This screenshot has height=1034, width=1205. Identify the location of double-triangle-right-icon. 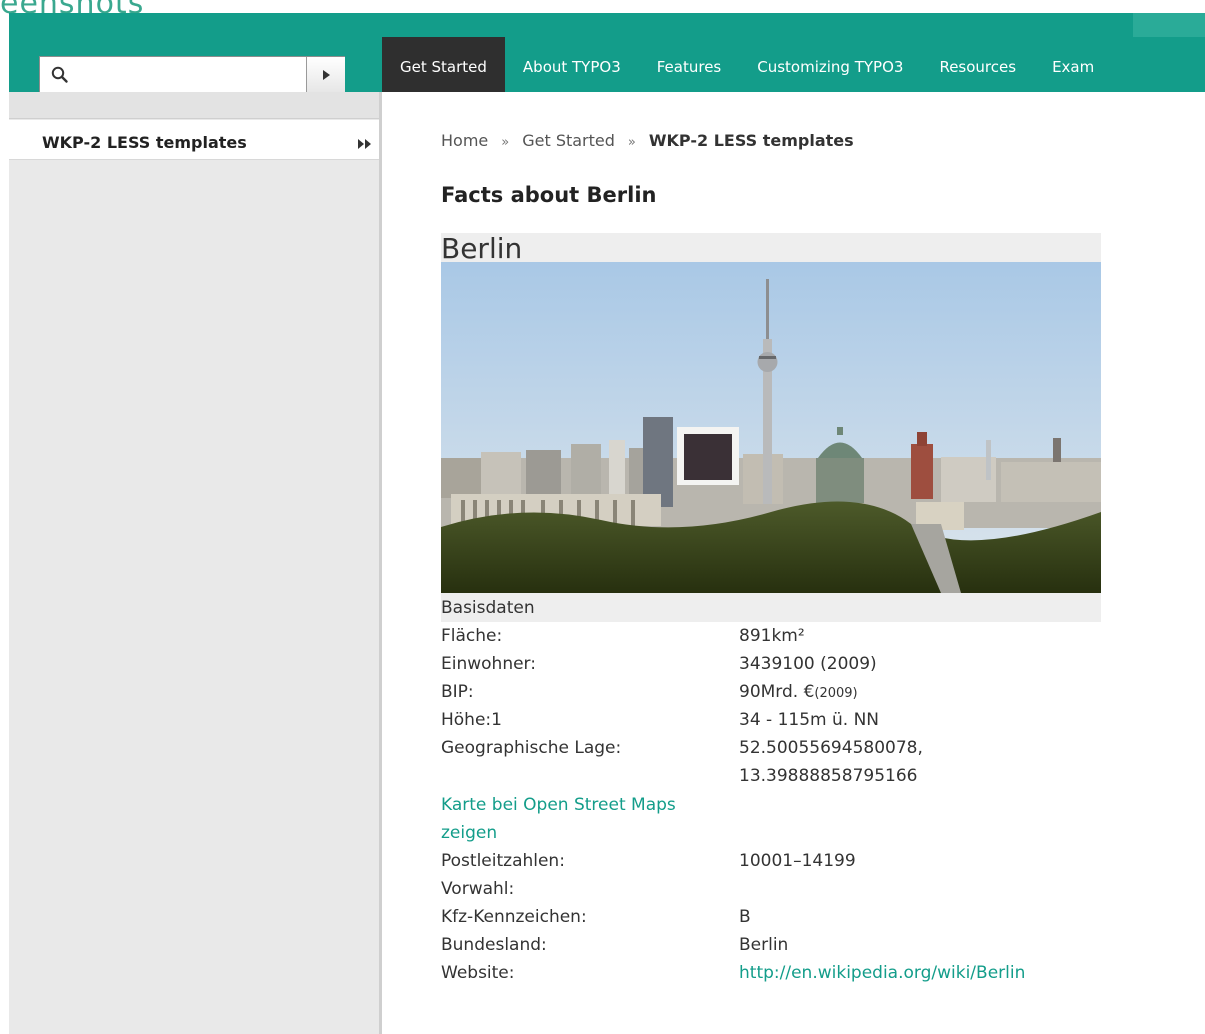
(364, 144).